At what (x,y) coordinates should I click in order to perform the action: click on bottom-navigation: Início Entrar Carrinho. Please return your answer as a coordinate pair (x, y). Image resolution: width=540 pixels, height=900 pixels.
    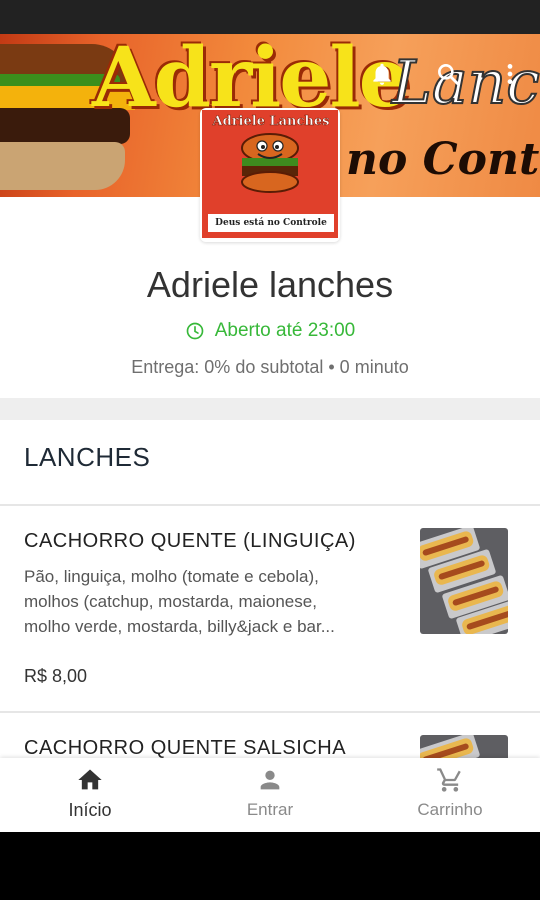
    Looking at the image, I should click on (270, 795).